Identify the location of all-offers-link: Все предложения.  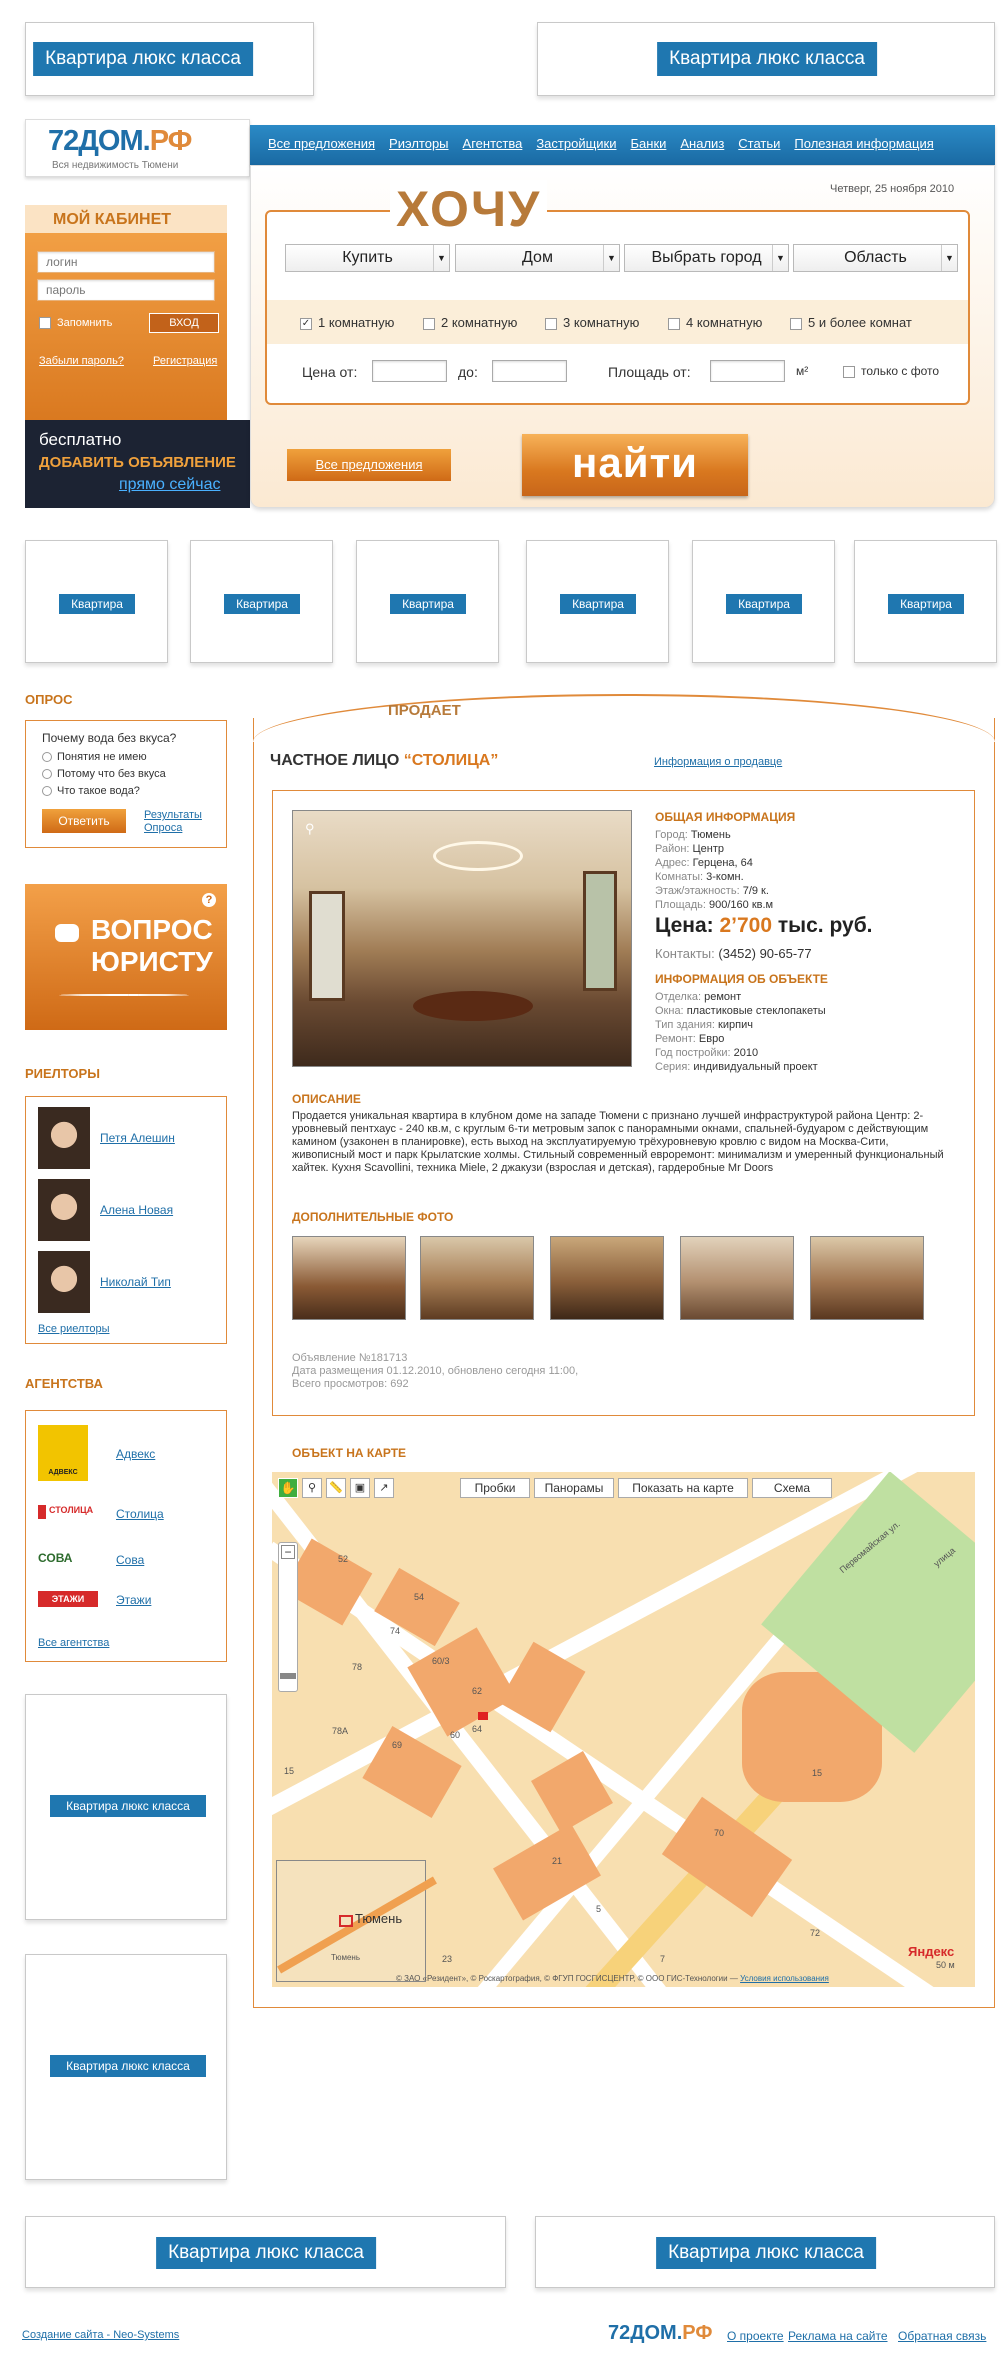
(368, 464).